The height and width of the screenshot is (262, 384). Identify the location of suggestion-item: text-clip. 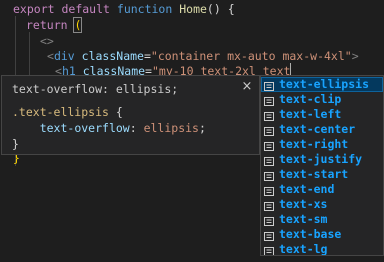
(322, 99).